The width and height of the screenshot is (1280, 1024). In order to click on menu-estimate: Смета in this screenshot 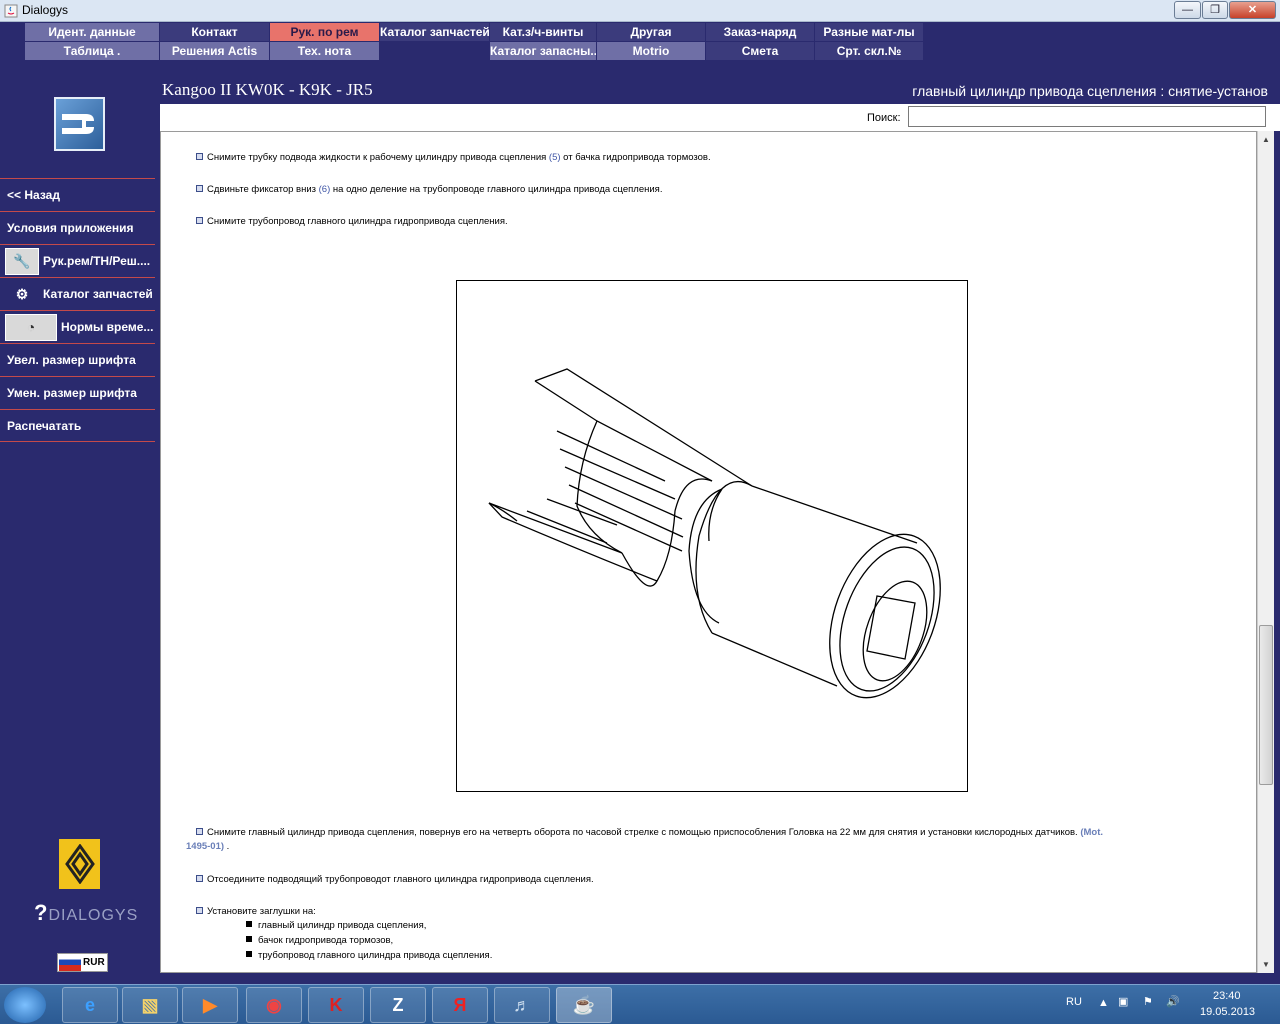, I will do `click(760, 51)`.